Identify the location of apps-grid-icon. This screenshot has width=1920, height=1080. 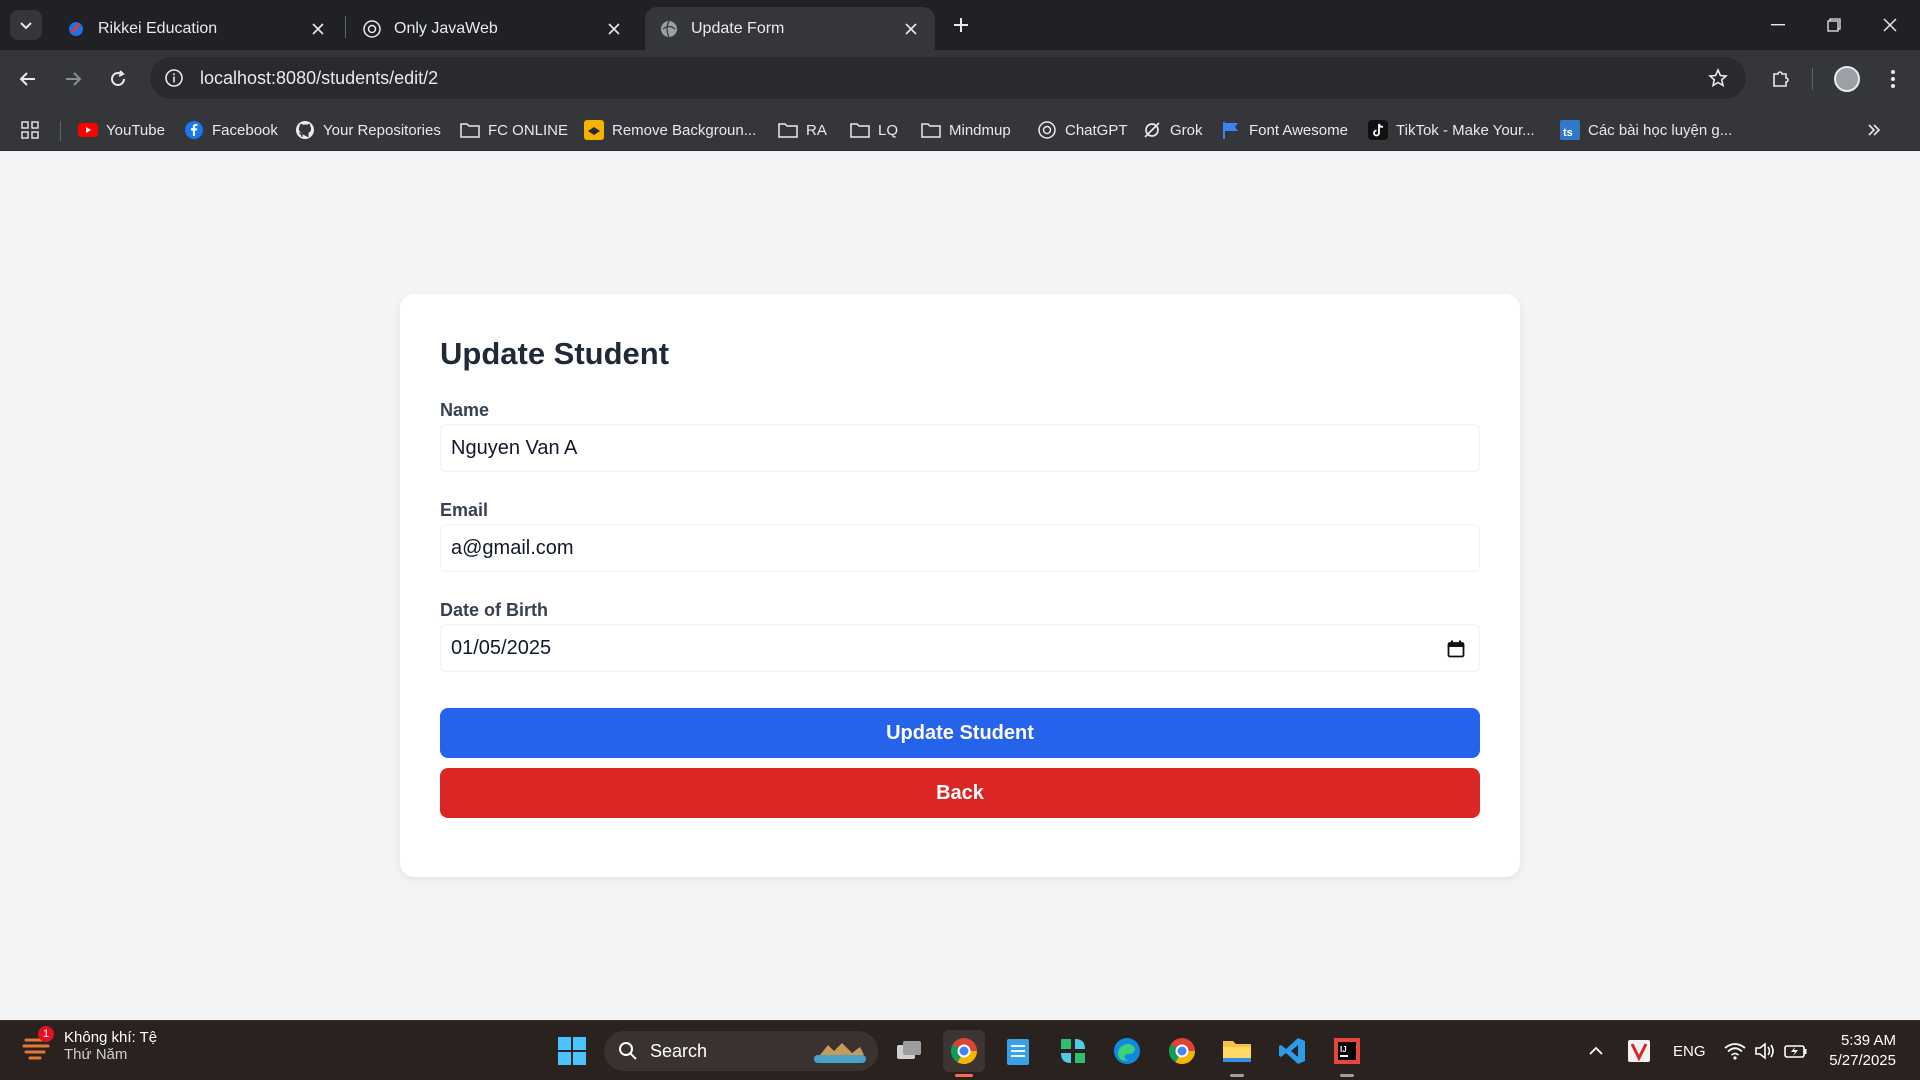
(30, 130).